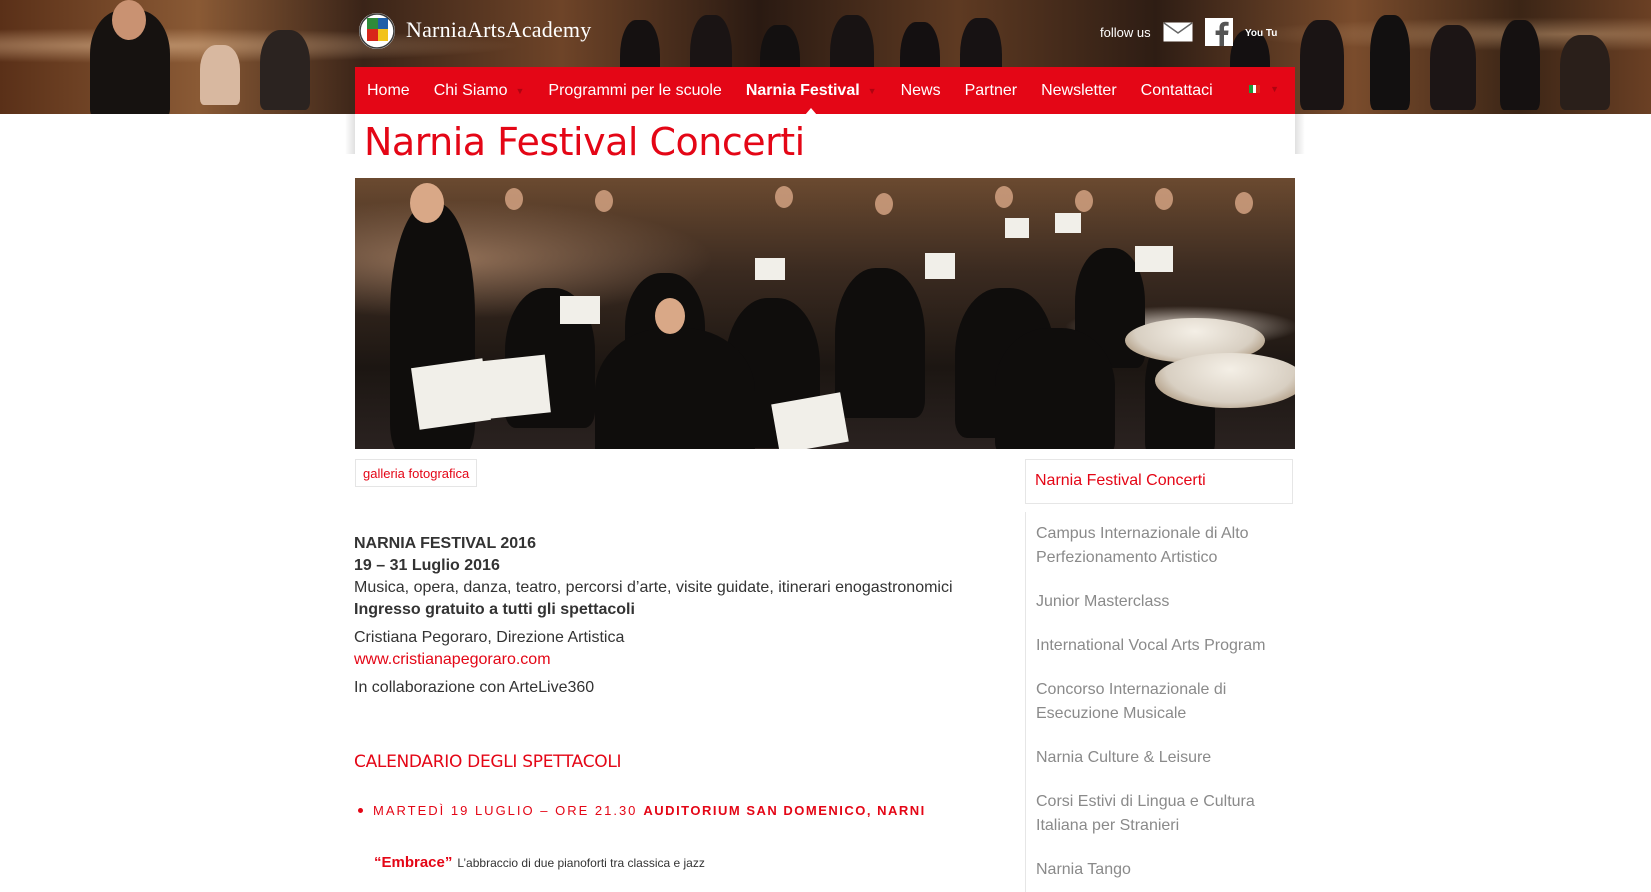 This screenshot has width=1651, height=892. What do you see at coordinates (488, 762) in the screenshot?
I see `calendar-title: CALENDARIO DEGLI SPETTACOLI` at bounding box center [488, 762].